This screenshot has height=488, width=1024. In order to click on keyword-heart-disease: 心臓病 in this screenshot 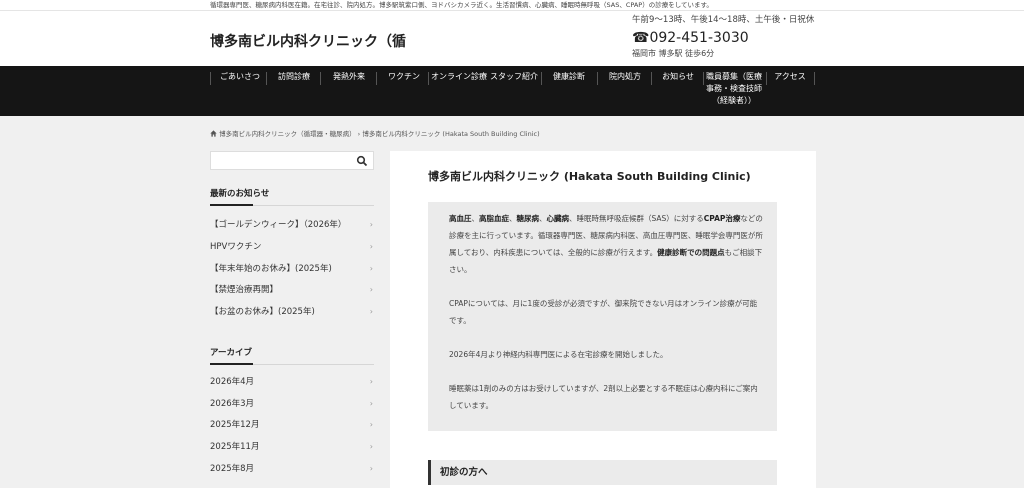, I will do `click(558, 218)`.